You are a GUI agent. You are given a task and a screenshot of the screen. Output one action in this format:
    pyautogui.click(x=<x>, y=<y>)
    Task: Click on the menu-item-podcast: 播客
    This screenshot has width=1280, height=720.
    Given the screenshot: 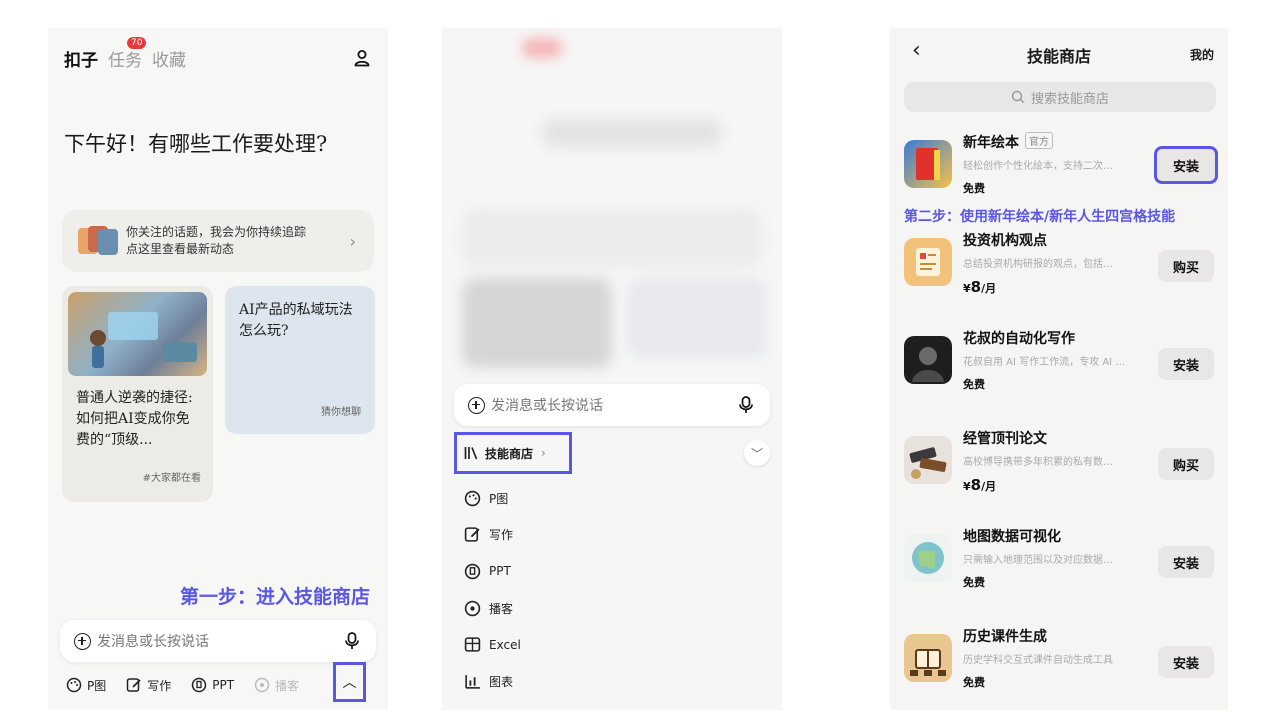 What is the action you would take?
    pyautogui.click(x=492, y=608)
    